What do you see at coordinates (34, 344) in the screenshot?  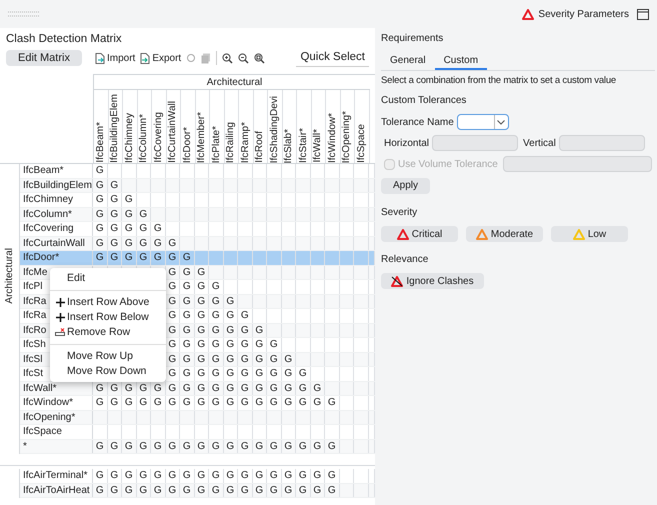 I see `row-header: IfcSh` at bounding box center [34, 344].